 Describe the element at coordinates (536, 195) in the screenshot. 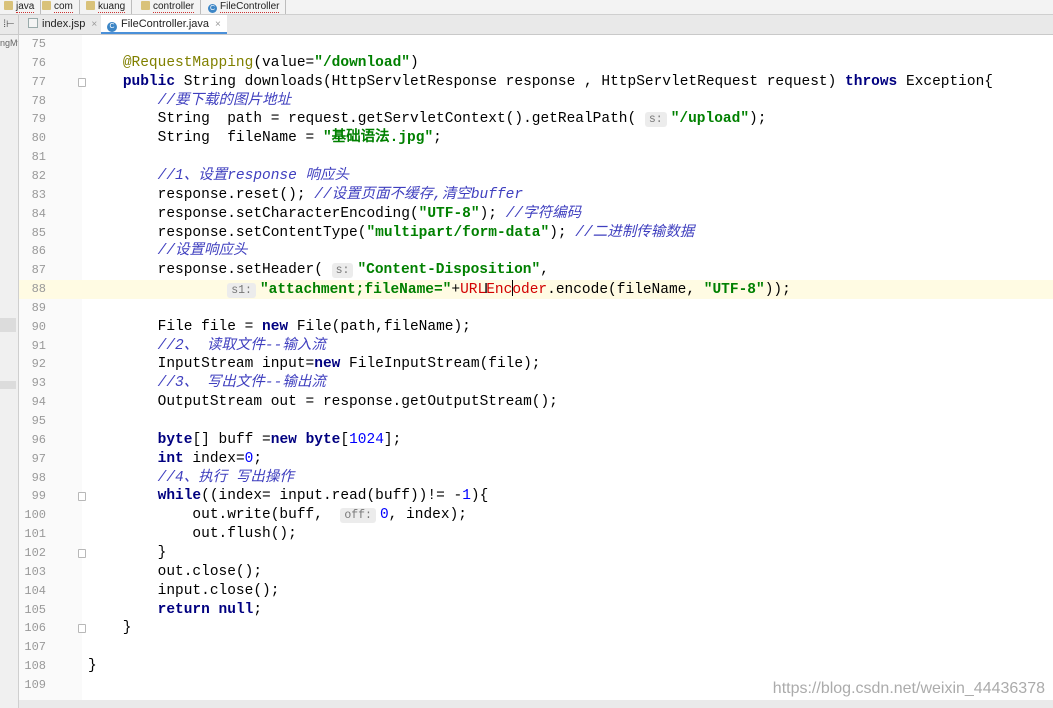

I see `code-line: 83 response.reset(); //设置页面不缓存,清空buffer` at that location.